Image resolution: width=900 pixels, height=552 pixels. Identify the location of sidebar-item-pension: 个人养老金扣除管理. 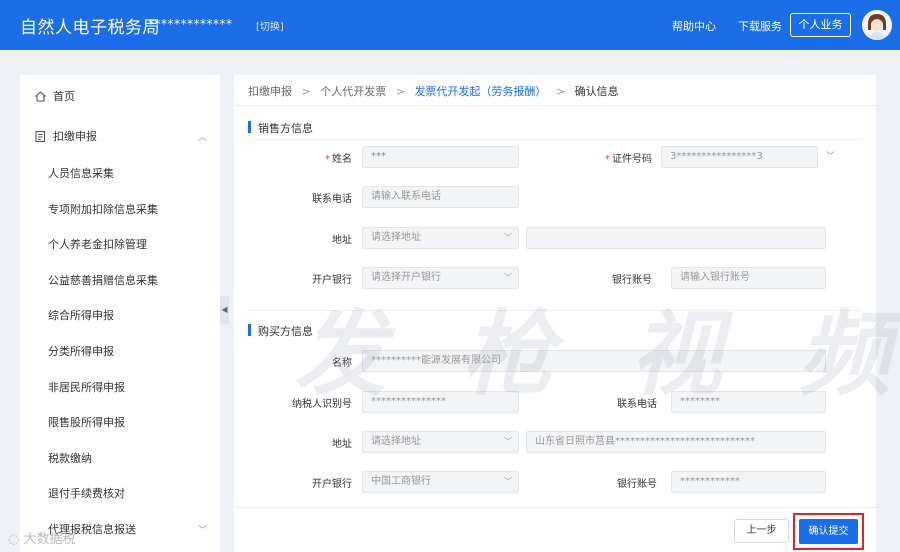
(97, 244).